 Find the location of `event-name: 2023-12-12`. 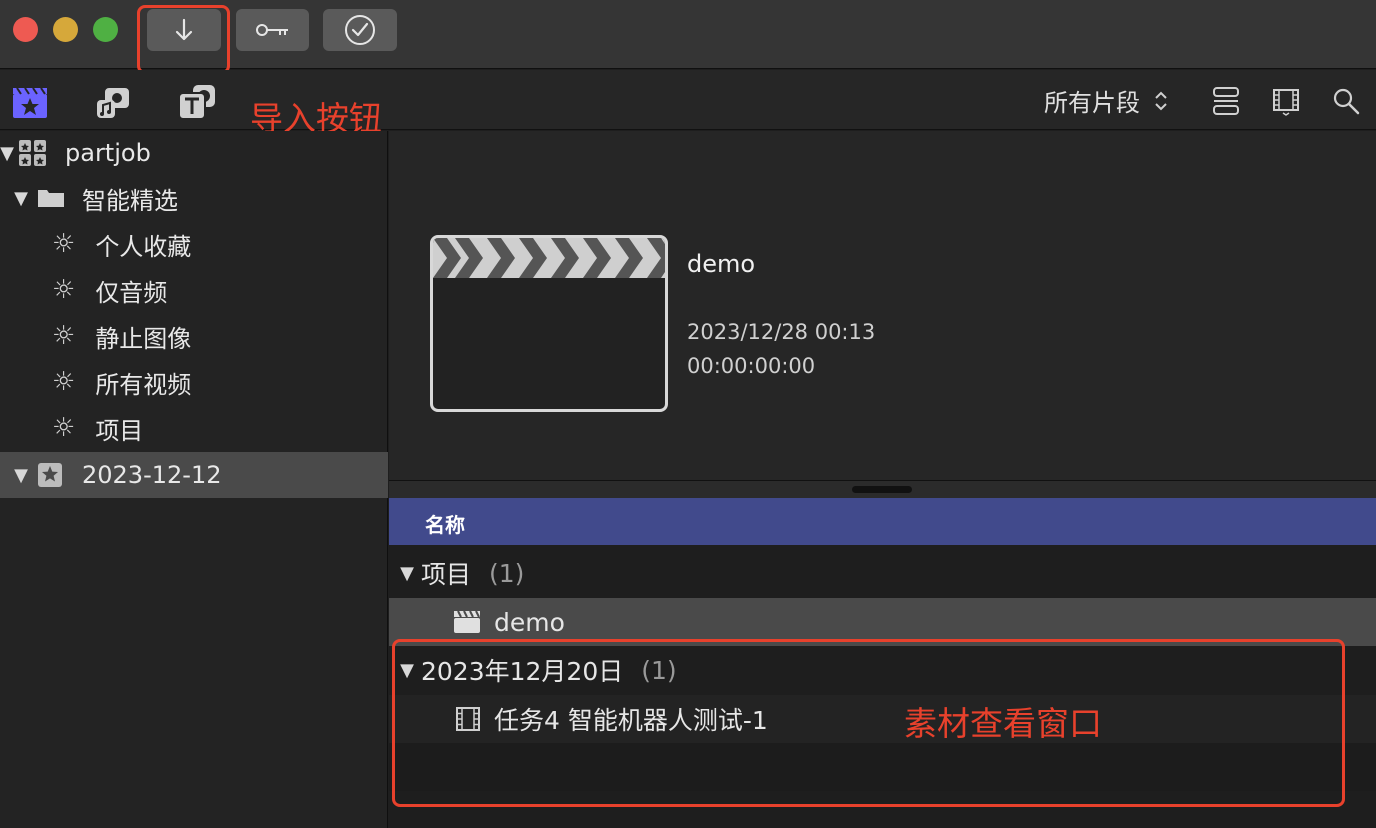

event-name: 2023-12-12 is located at coordinates (152, 475).